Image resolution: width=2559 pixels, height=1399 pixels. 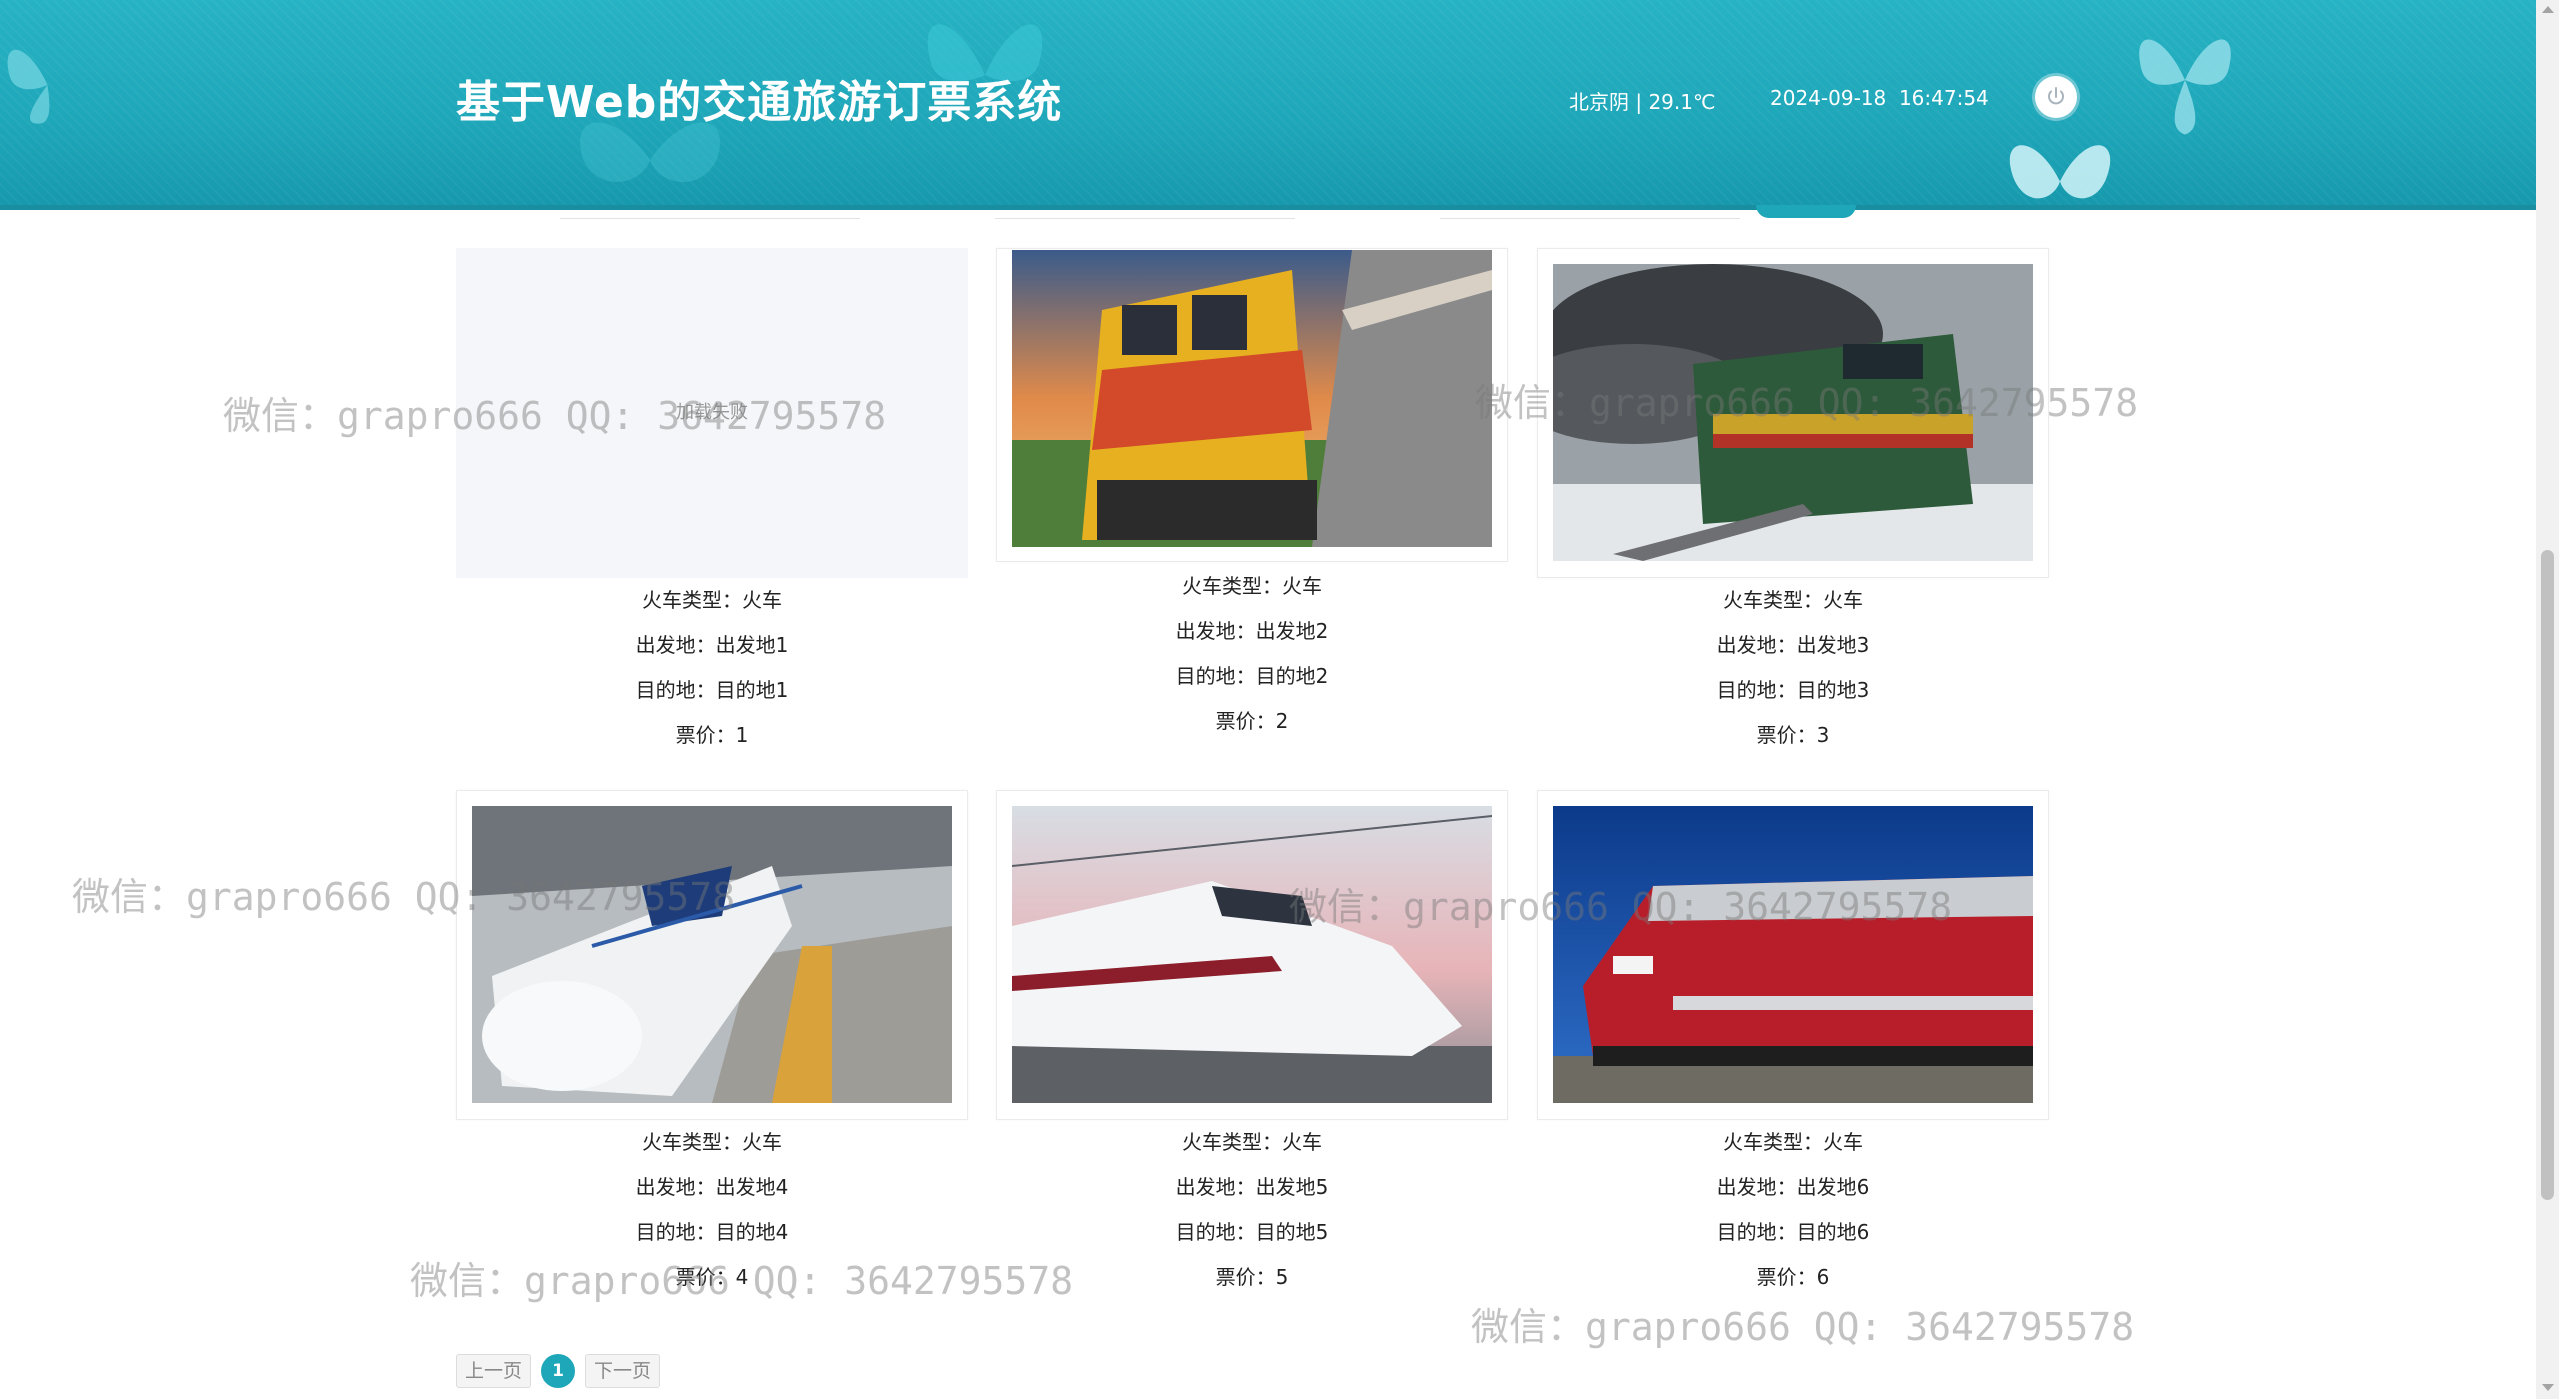 What do you see at coordinates (1806, 211) in the screenshot?
I see `search-button` at bounding box center [1806, 211].